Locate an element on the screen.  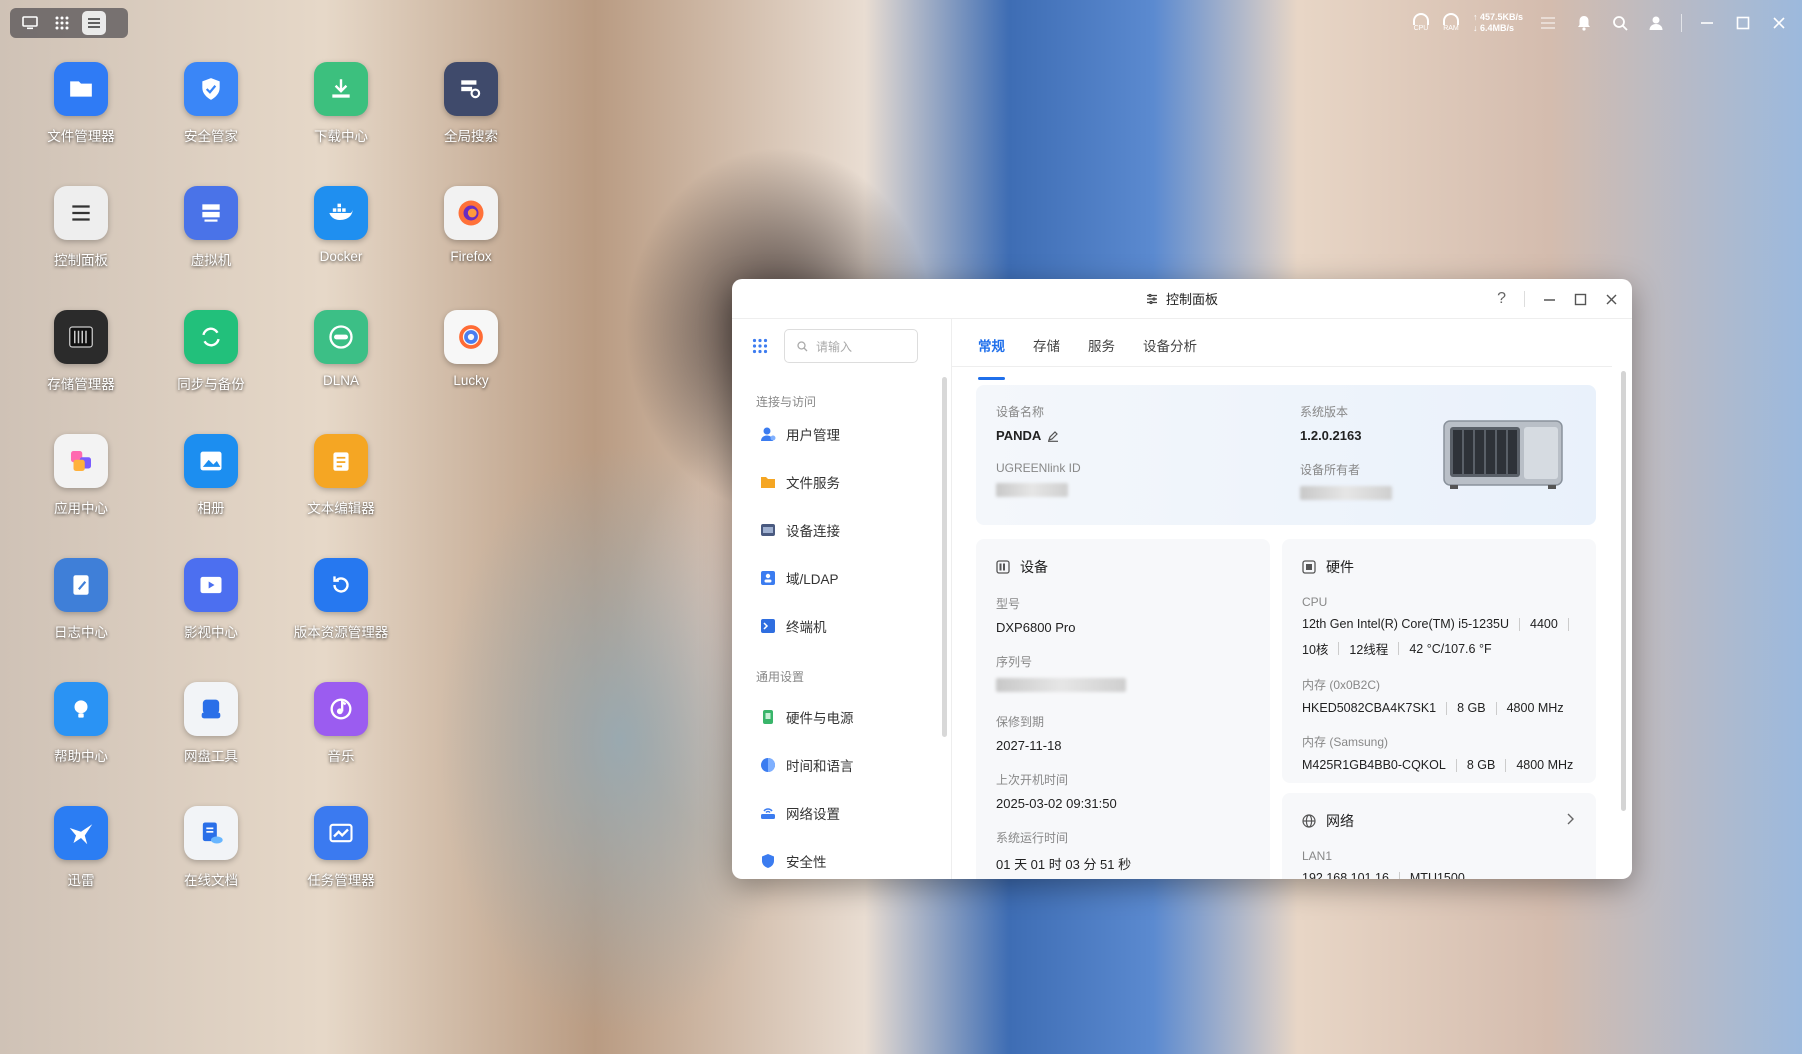
notification-button is located at coordinates (1584, 23).